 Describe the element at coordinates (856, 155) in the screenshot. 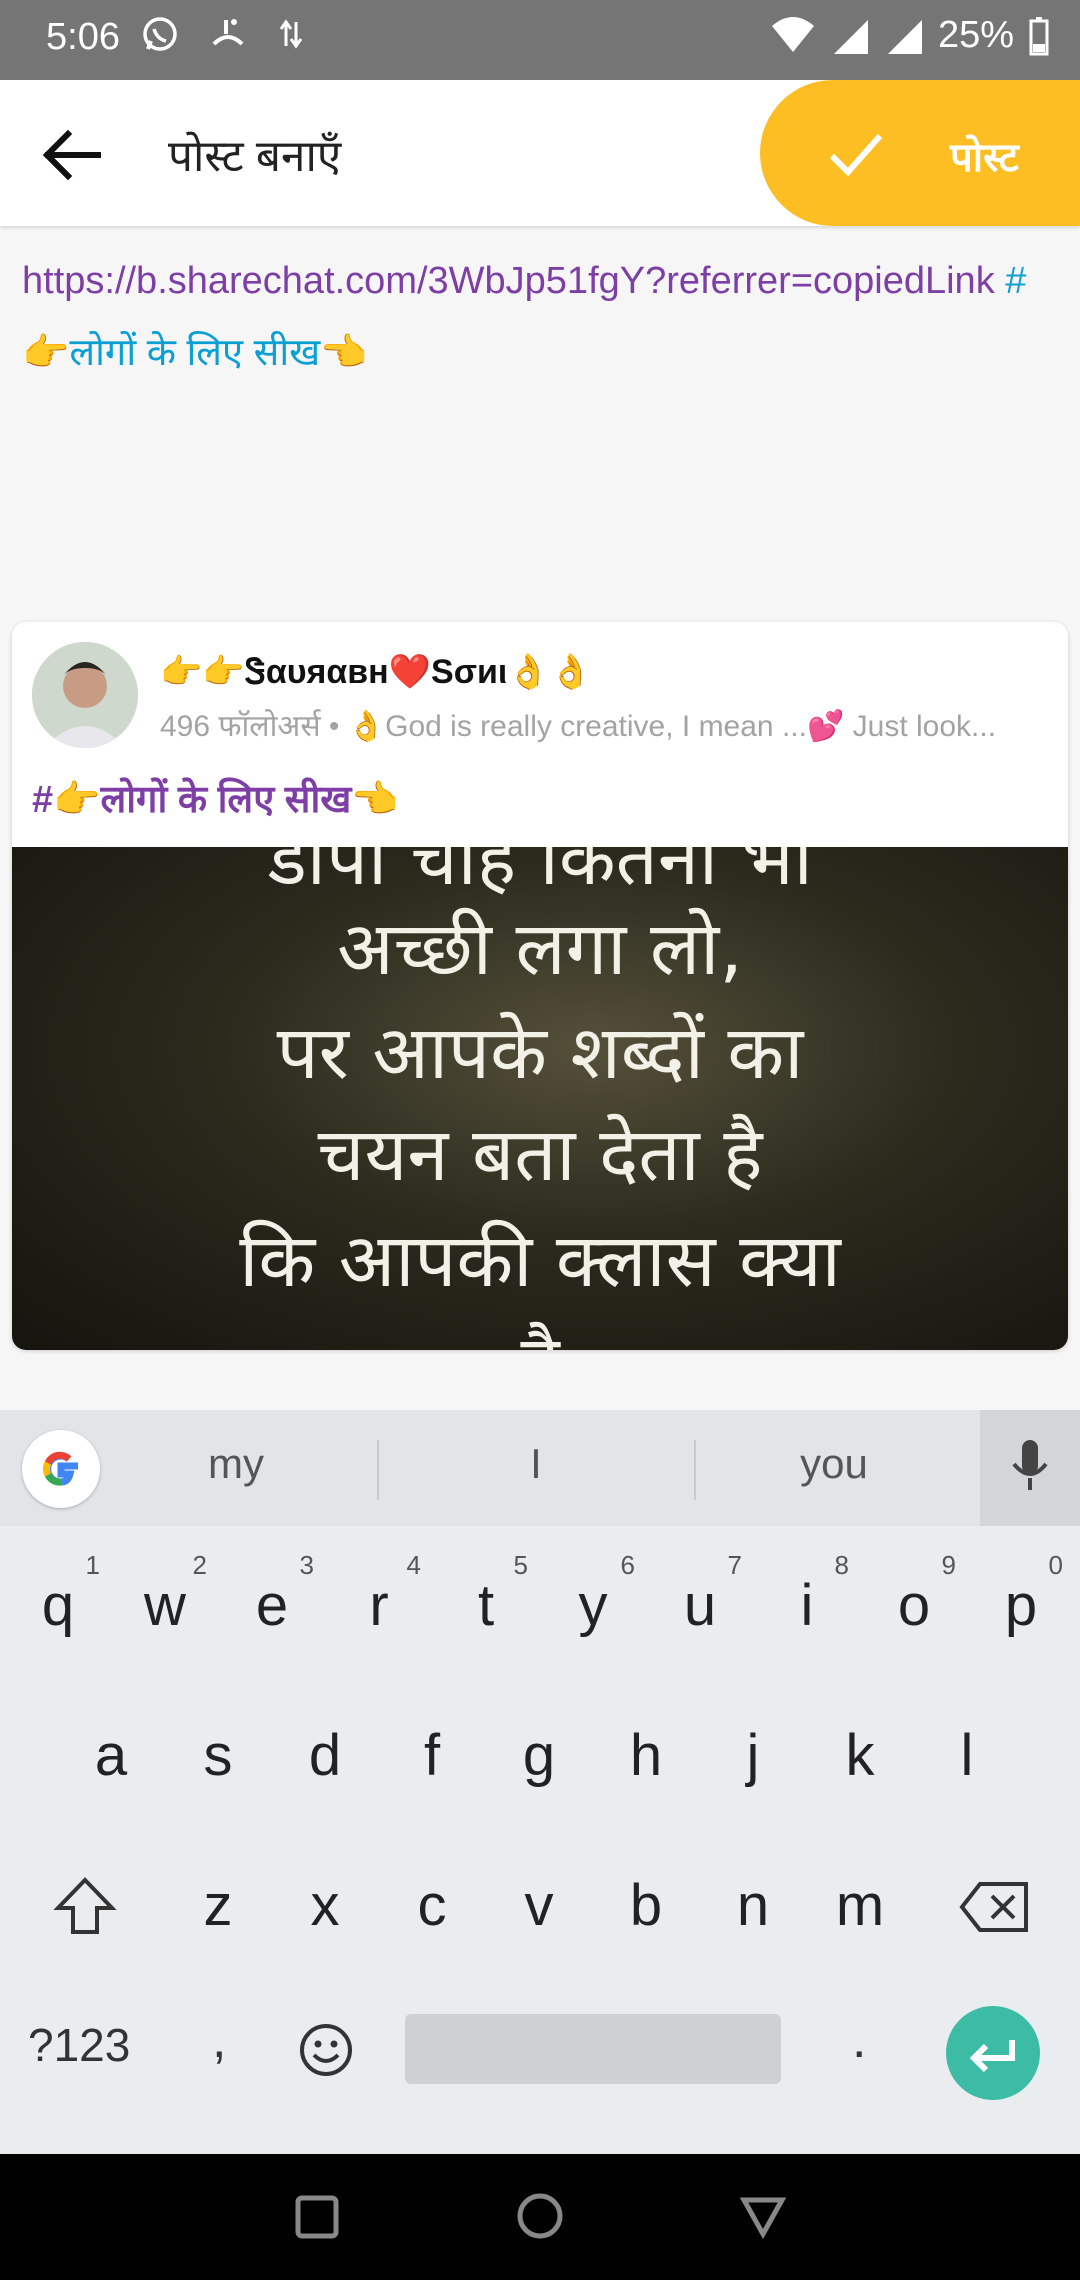

I see `check-icon` at that location.